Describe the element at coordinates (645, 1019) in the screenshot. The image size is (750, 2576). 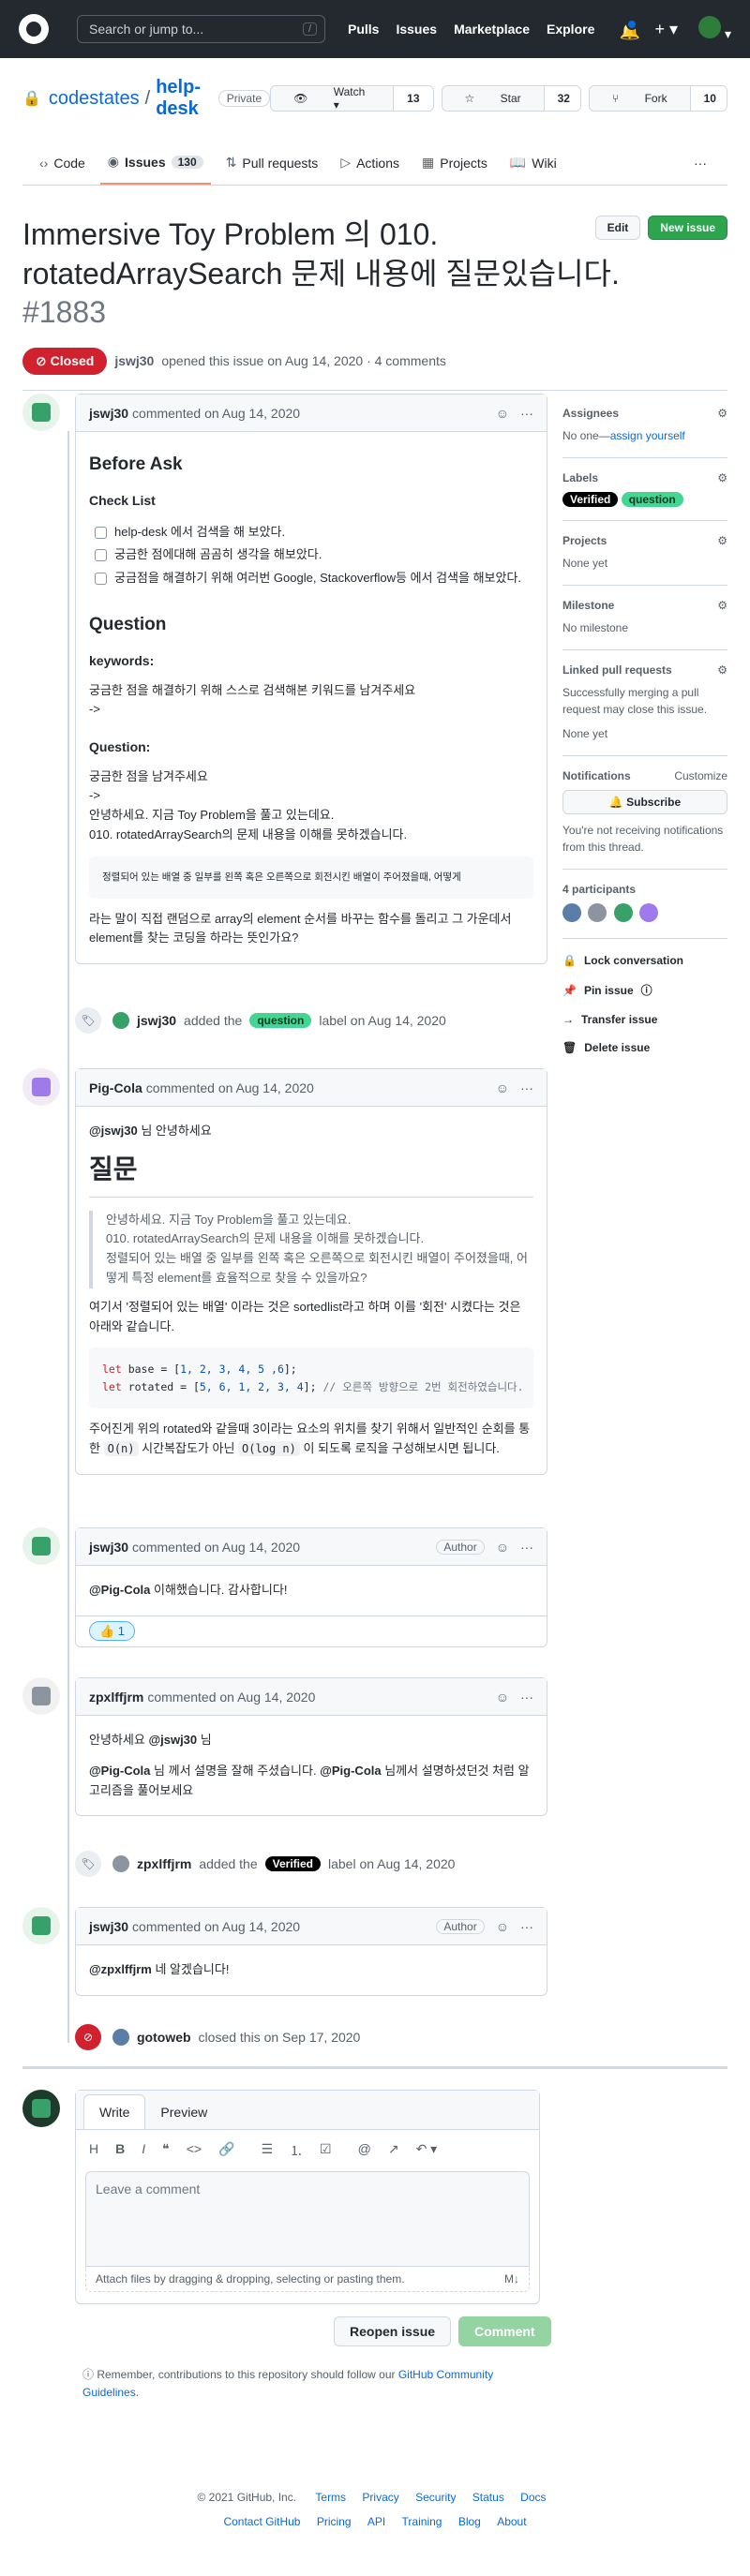
I see `transfer-issue-button: → Transfer issue` at that location.